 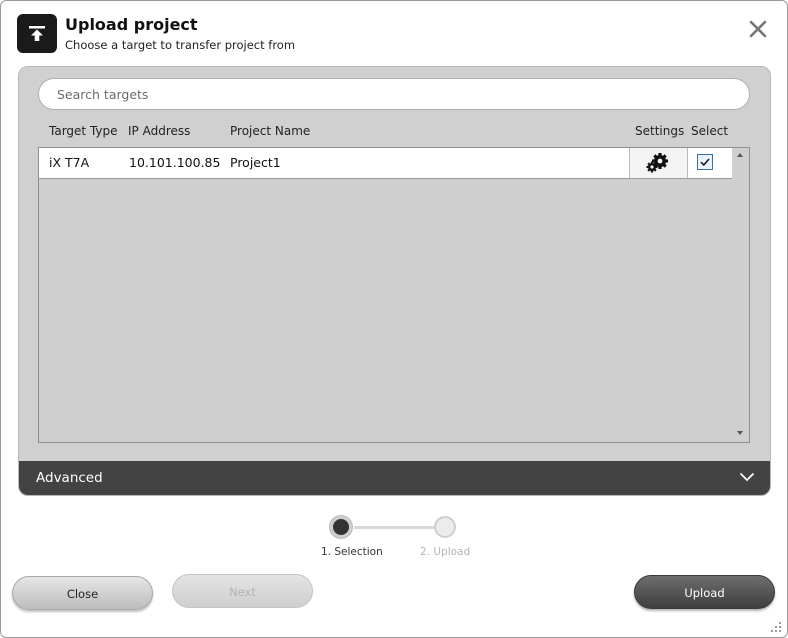 I want to click on advanced-section-toggle: Advanced, so click(x=394, y=478).